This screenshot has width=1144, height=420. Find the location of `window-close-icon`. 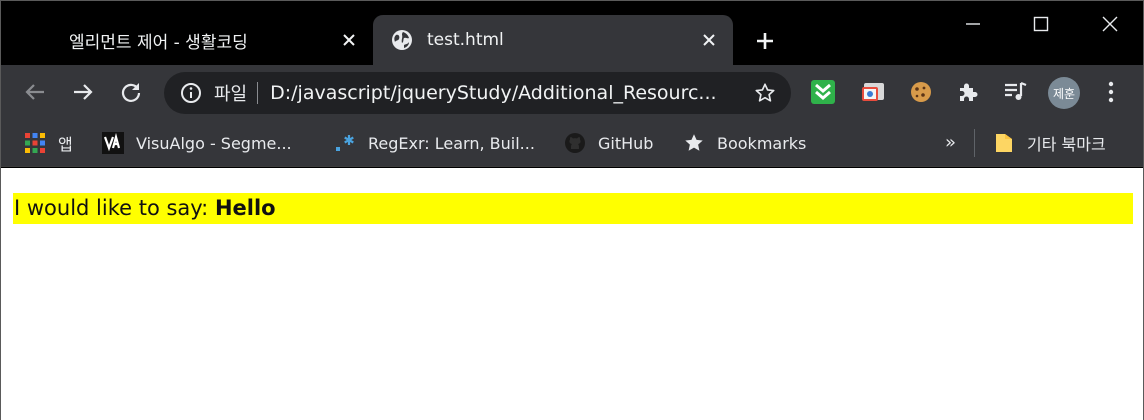

window-close-icon is located at coordinates (1110, 24).